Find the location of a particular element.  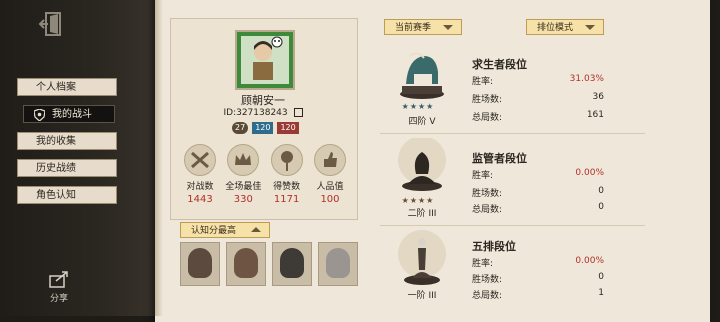

total-value: 161 is located at coordinates (595, 115).